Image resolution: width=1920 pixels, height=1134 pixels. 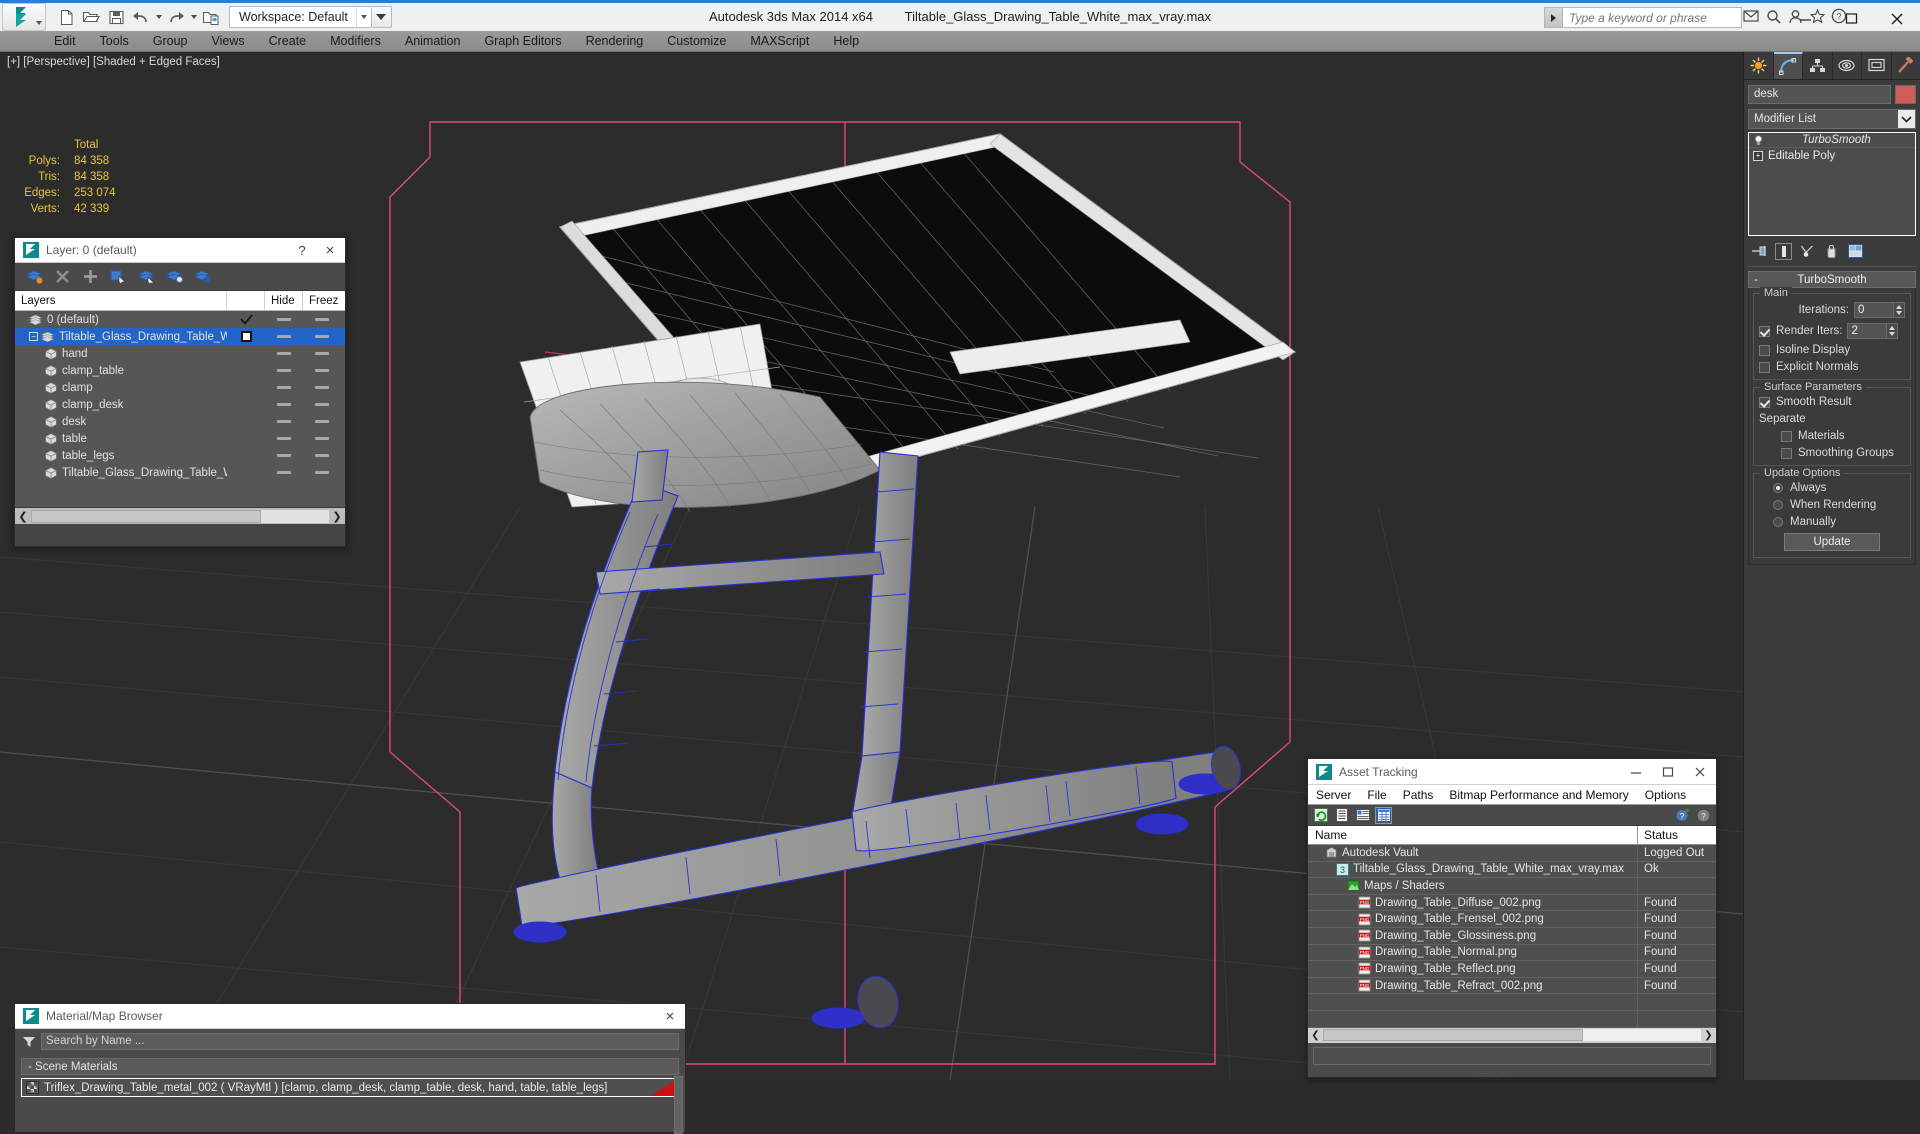 I want to click on highlight-selected-objects-icon, so click(x=174, y=277).